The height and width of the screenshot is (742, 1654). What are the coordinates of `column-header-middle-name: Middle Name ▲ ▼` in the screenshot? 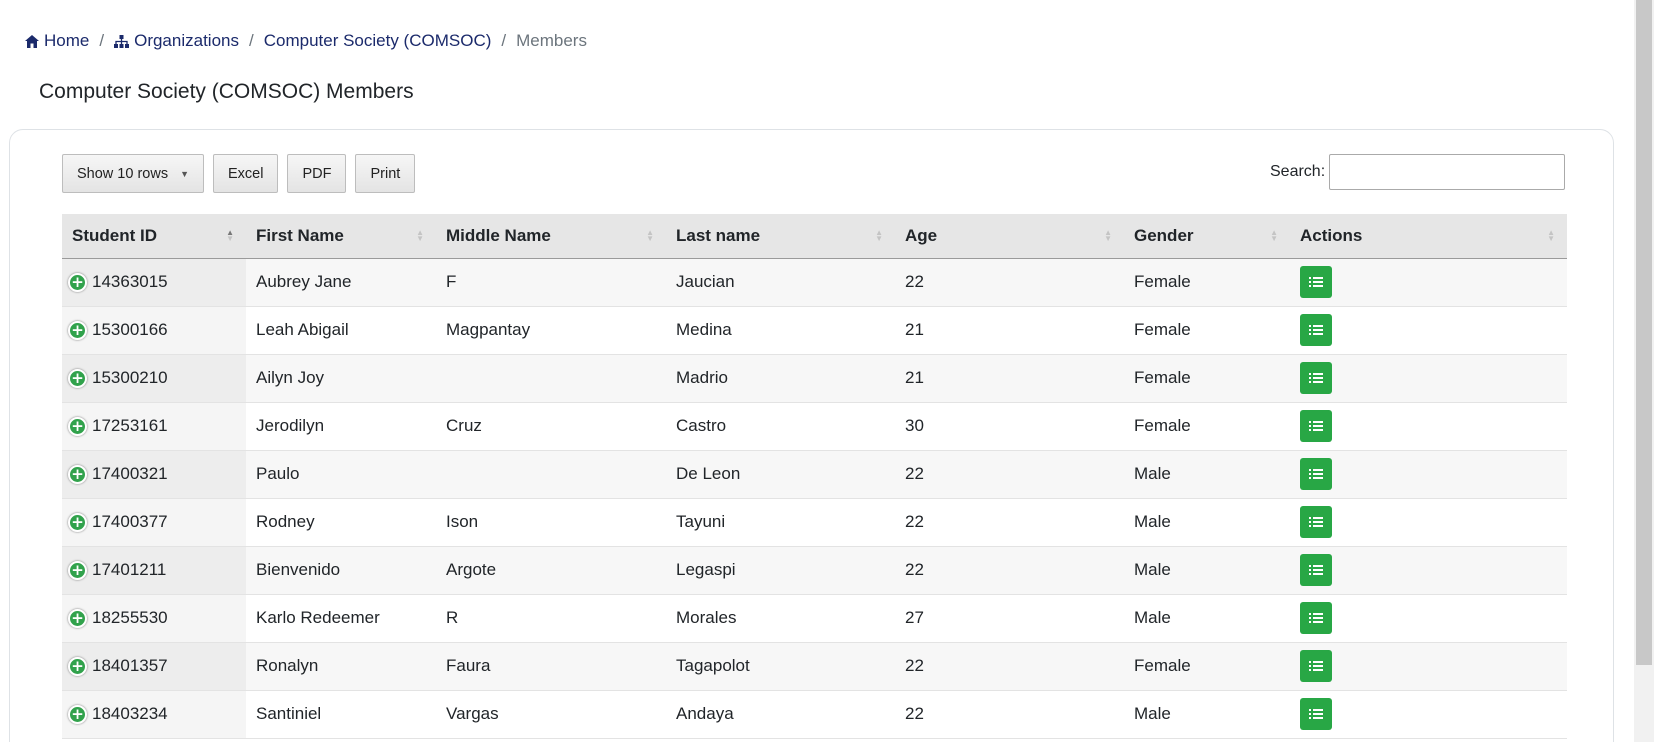 It's located at (551, 236).